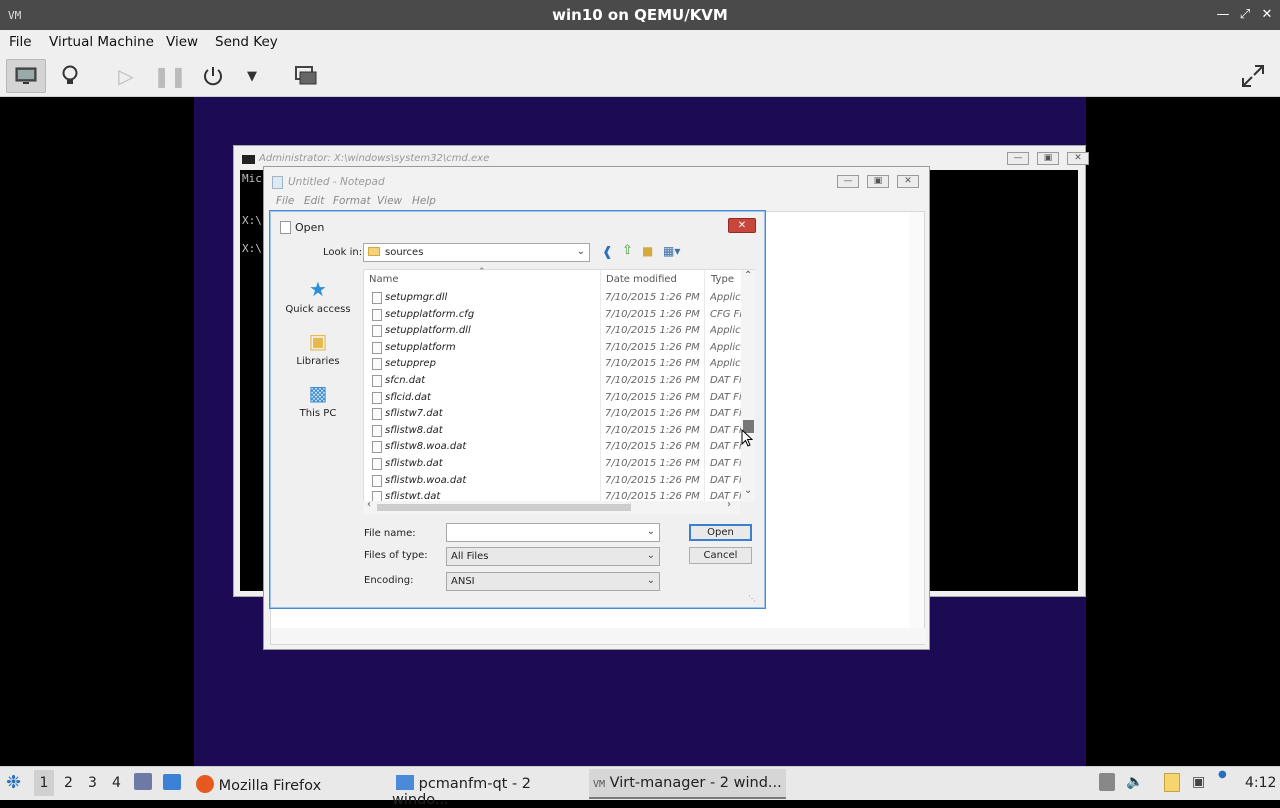 The width and height of the screenshot is (1280, 808). What do you see at coordinates (13, 782) in the screenshot?
I see `start-menu-icon: ❉` at bounding box center [13, 782].